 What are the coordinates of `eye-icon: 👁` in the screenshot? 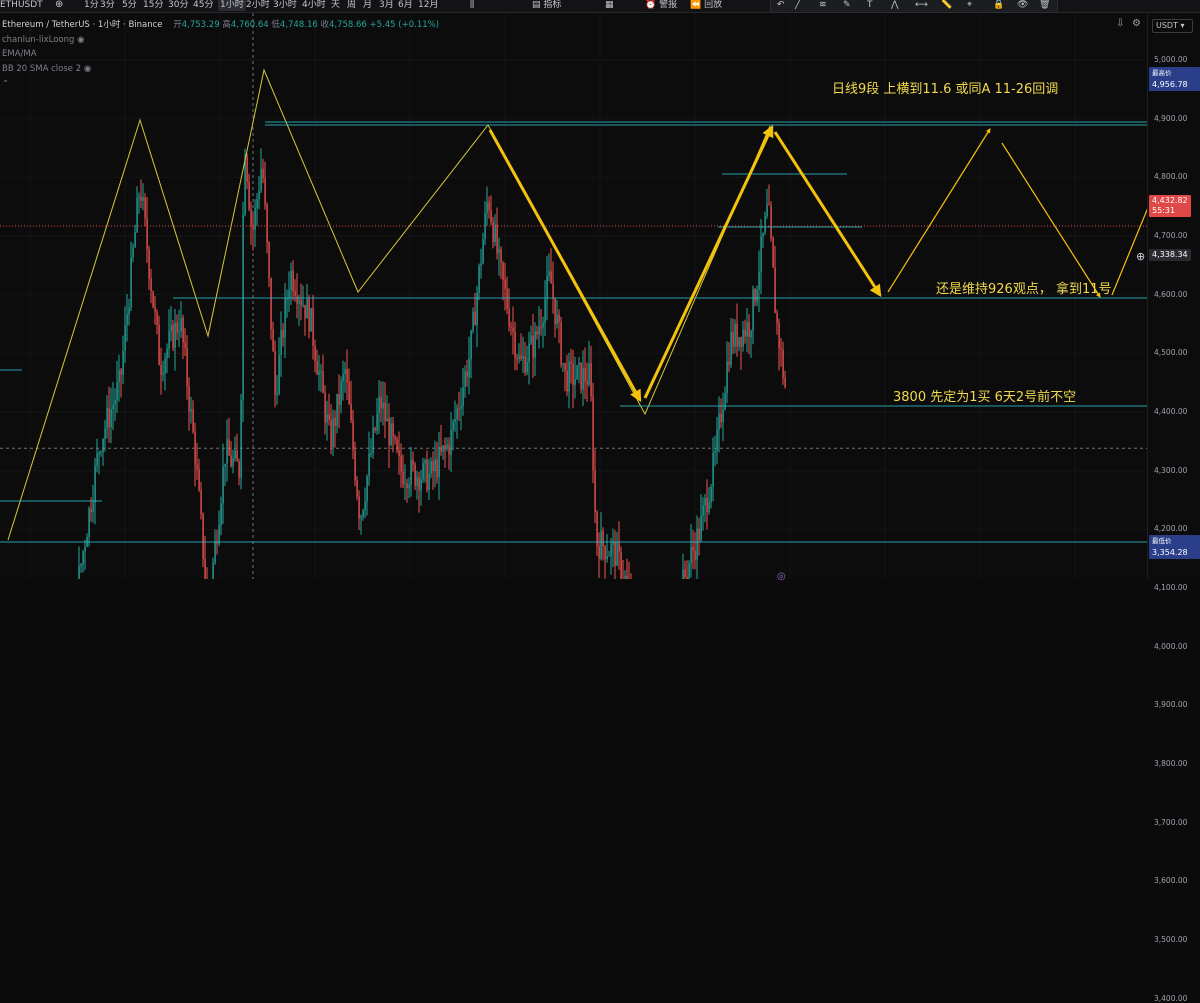 It's located at (1022, 5).